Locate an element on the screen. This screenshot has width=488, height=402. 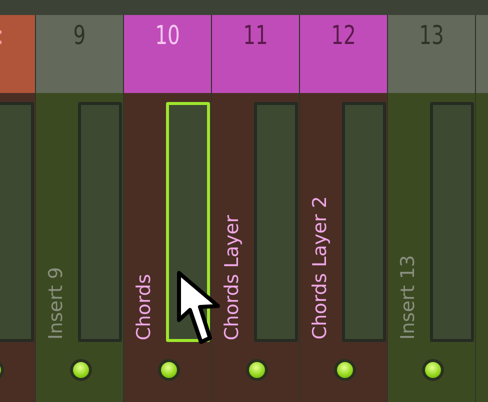
track-name: Chords Layer is located at coordinates (232, 277).